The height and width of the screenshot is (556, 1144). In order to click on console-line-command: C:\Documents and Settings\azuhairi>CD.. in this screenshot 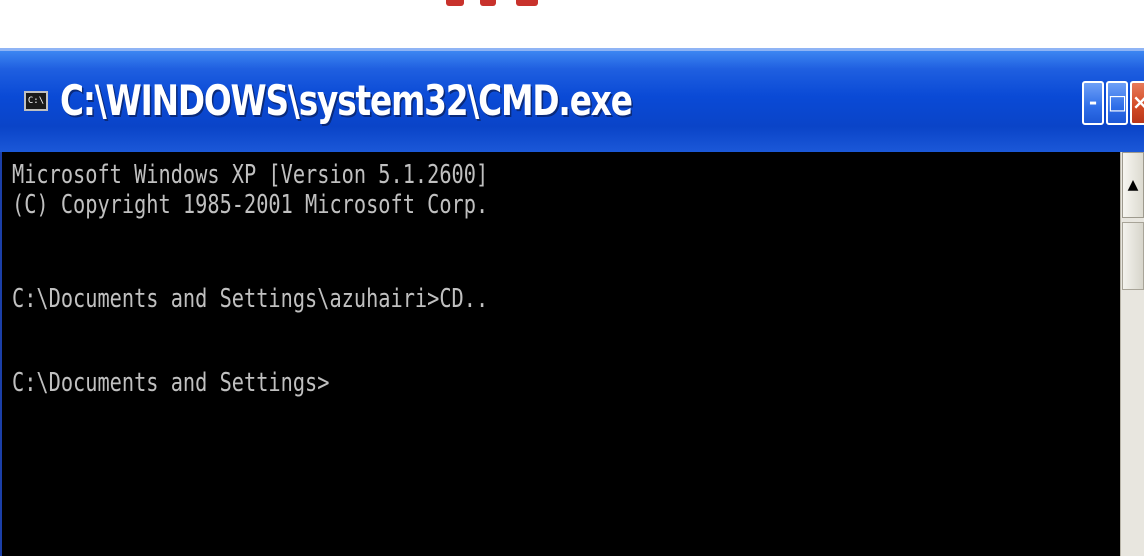, I will do `click(250, 299)`.